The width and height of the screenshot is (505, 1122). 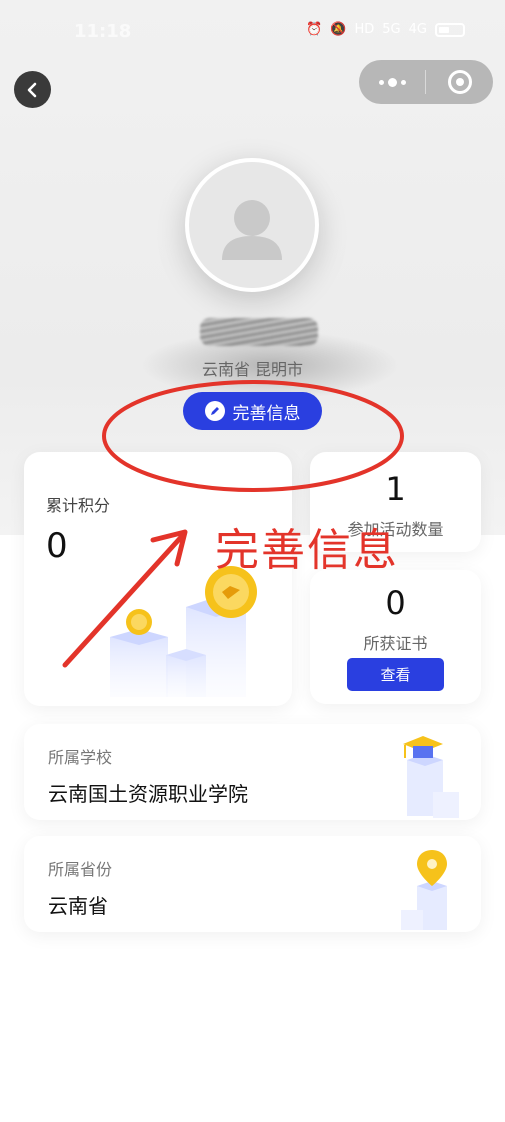 What do you see at coordinates (252, 31) in the screenshot?
I see `status-bar: 11:18 ⏰ 🔕 HD 5G 4G` at bounding box center [252, 31].